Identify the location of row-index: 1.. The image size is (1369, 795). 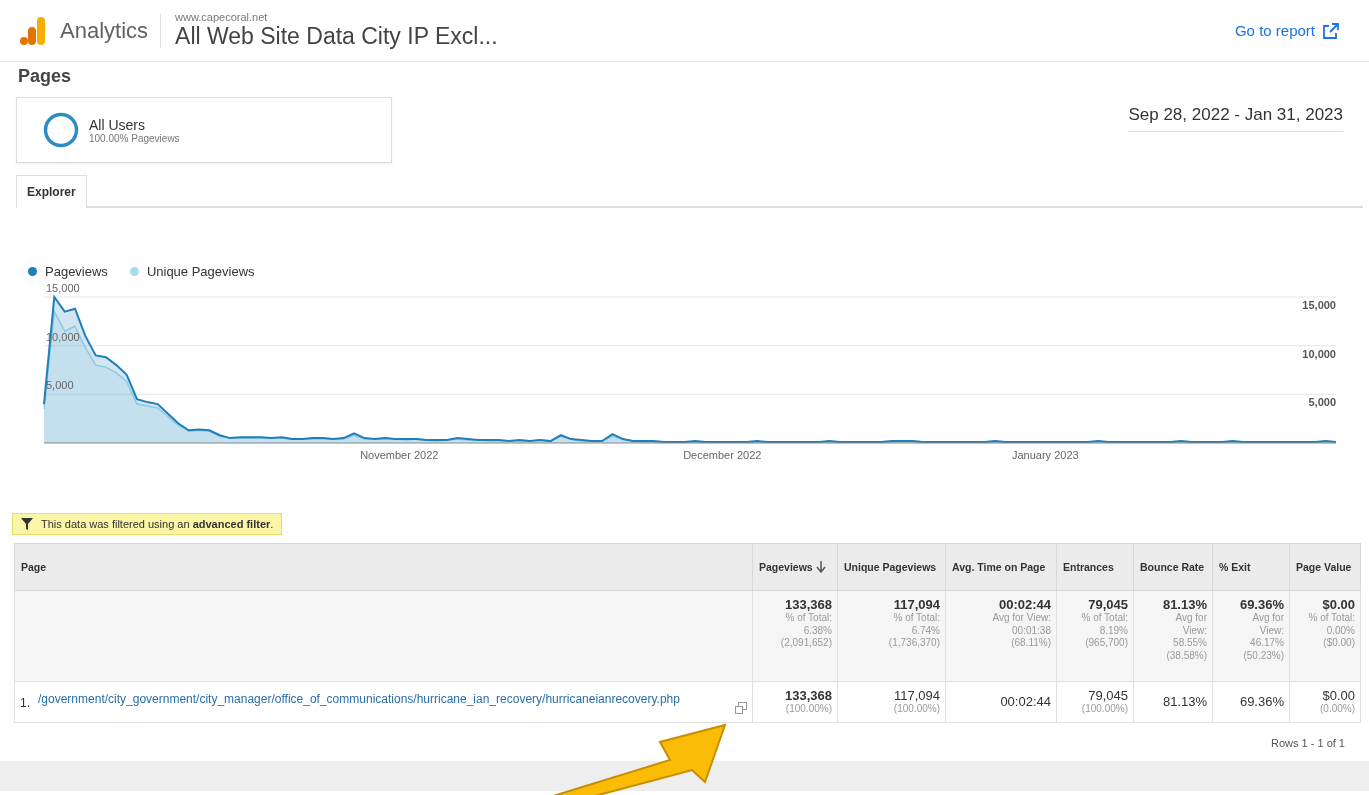
(25, 702).